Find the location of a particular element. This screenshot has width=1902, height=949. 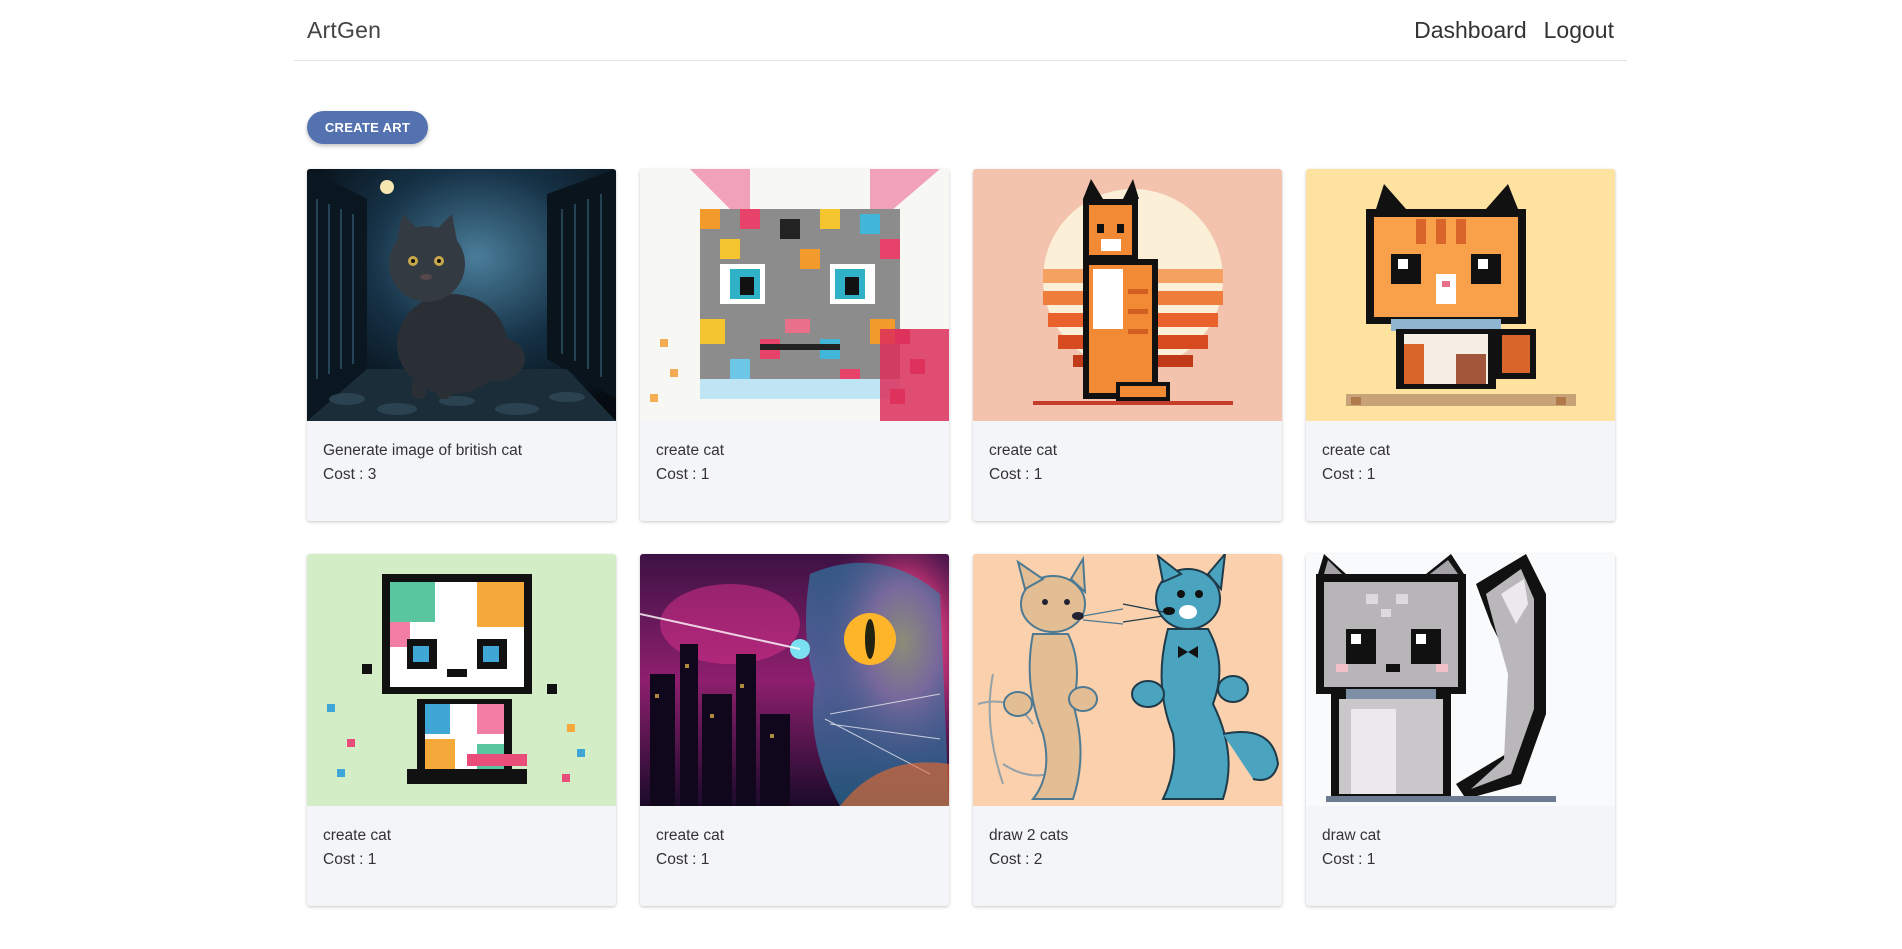

art-card-info: draw 2 cats Cost : 2 is located at coordinates (1127, 839).